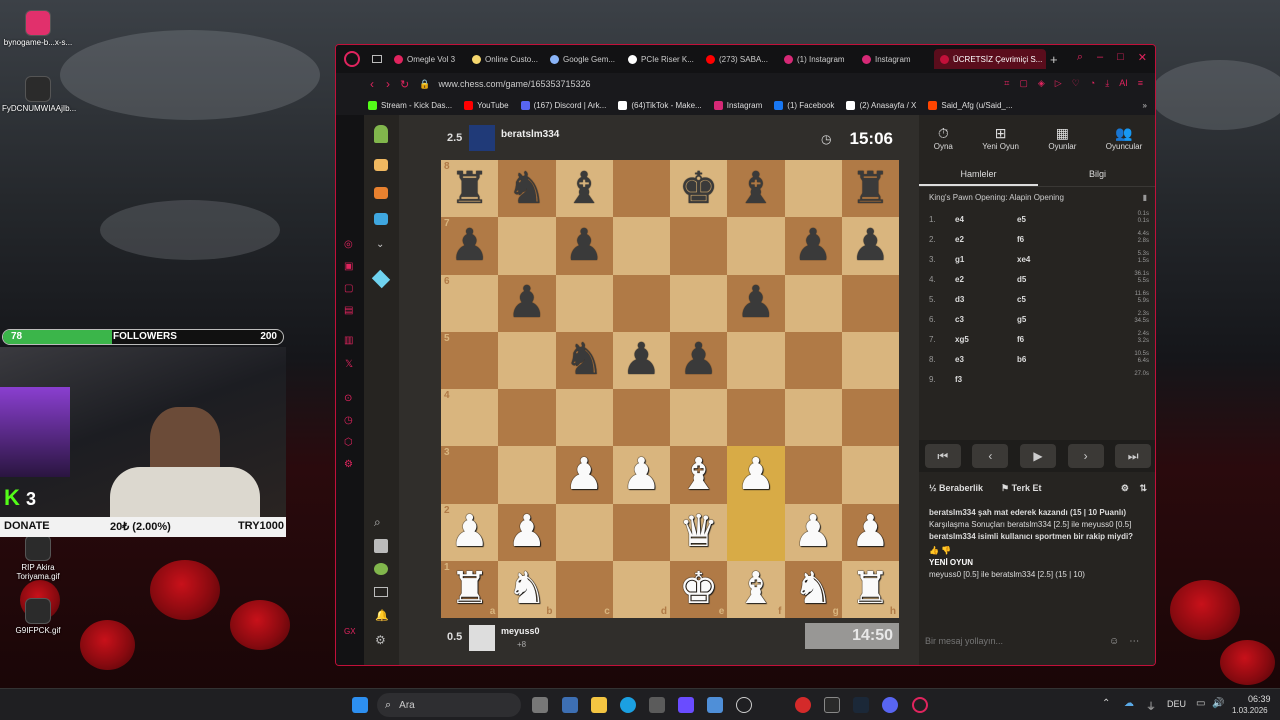 The width and height of the screenshot is (1280, 720). Describe the element at coordinates (1057, 339) in the screenshot. I see `black-move: f6` at that location.